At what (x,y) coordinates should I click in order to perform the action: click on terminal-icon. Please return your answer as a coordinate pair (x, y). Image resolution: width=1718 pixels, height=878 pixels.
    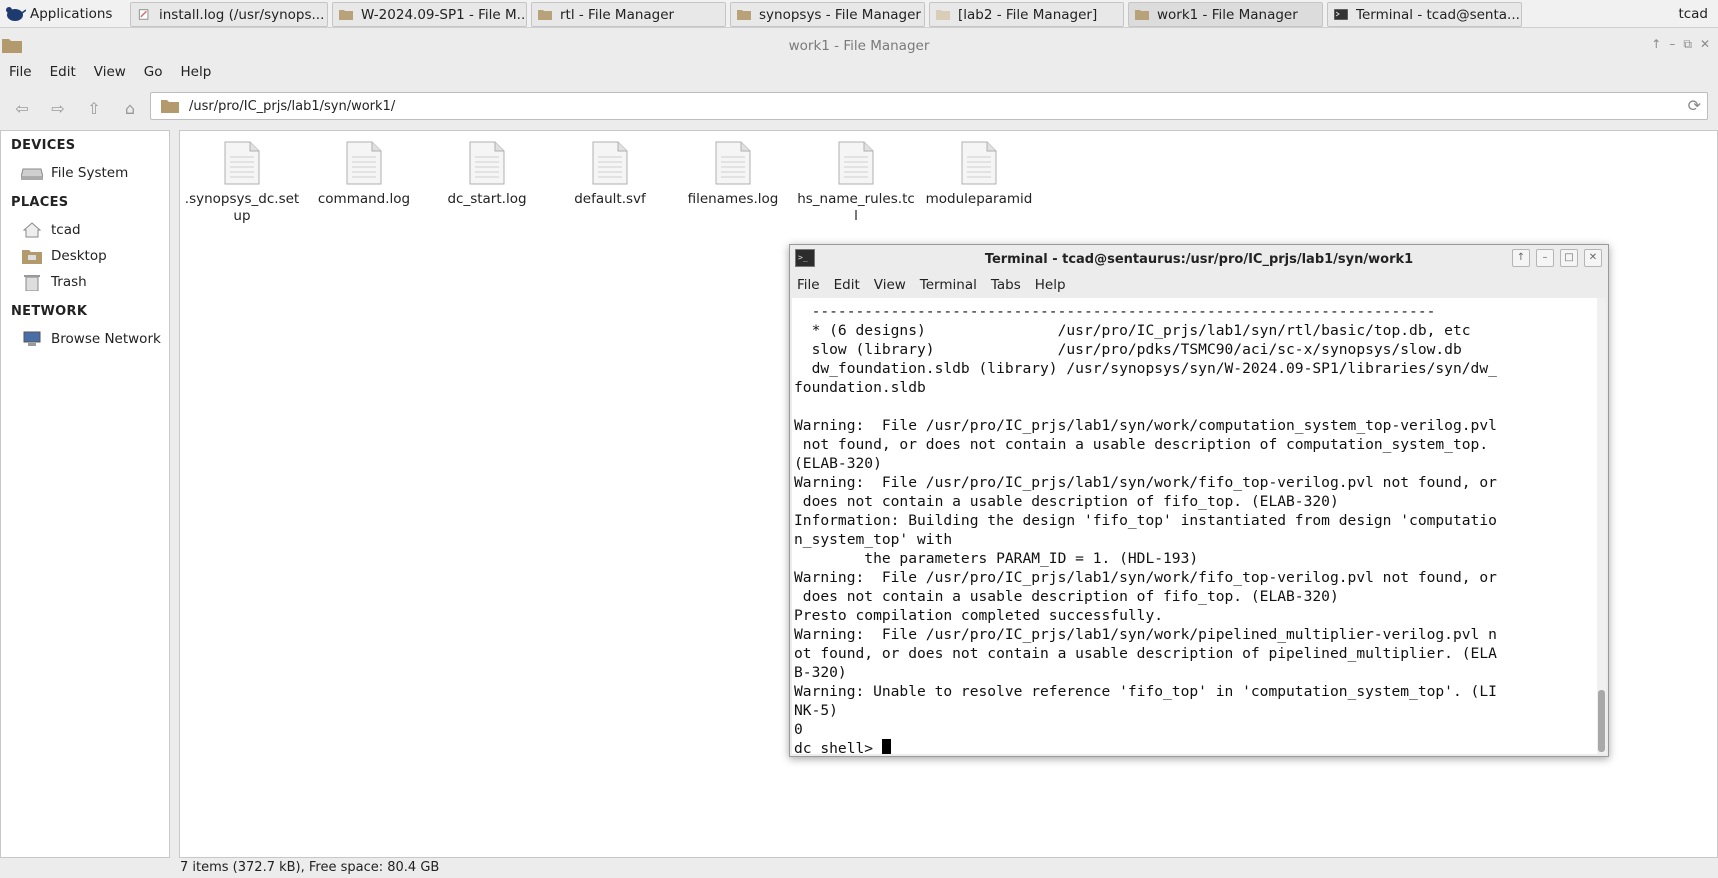
    Looking at the image, I should click on (1341, 14).